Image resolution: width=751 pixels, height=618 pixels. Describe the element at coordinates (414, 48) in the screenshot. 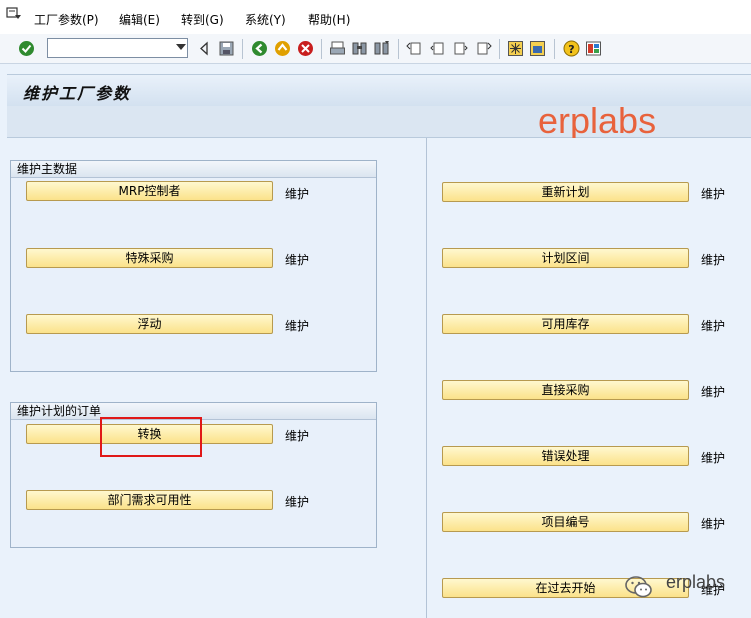

I see `first-page-icon` at that location.